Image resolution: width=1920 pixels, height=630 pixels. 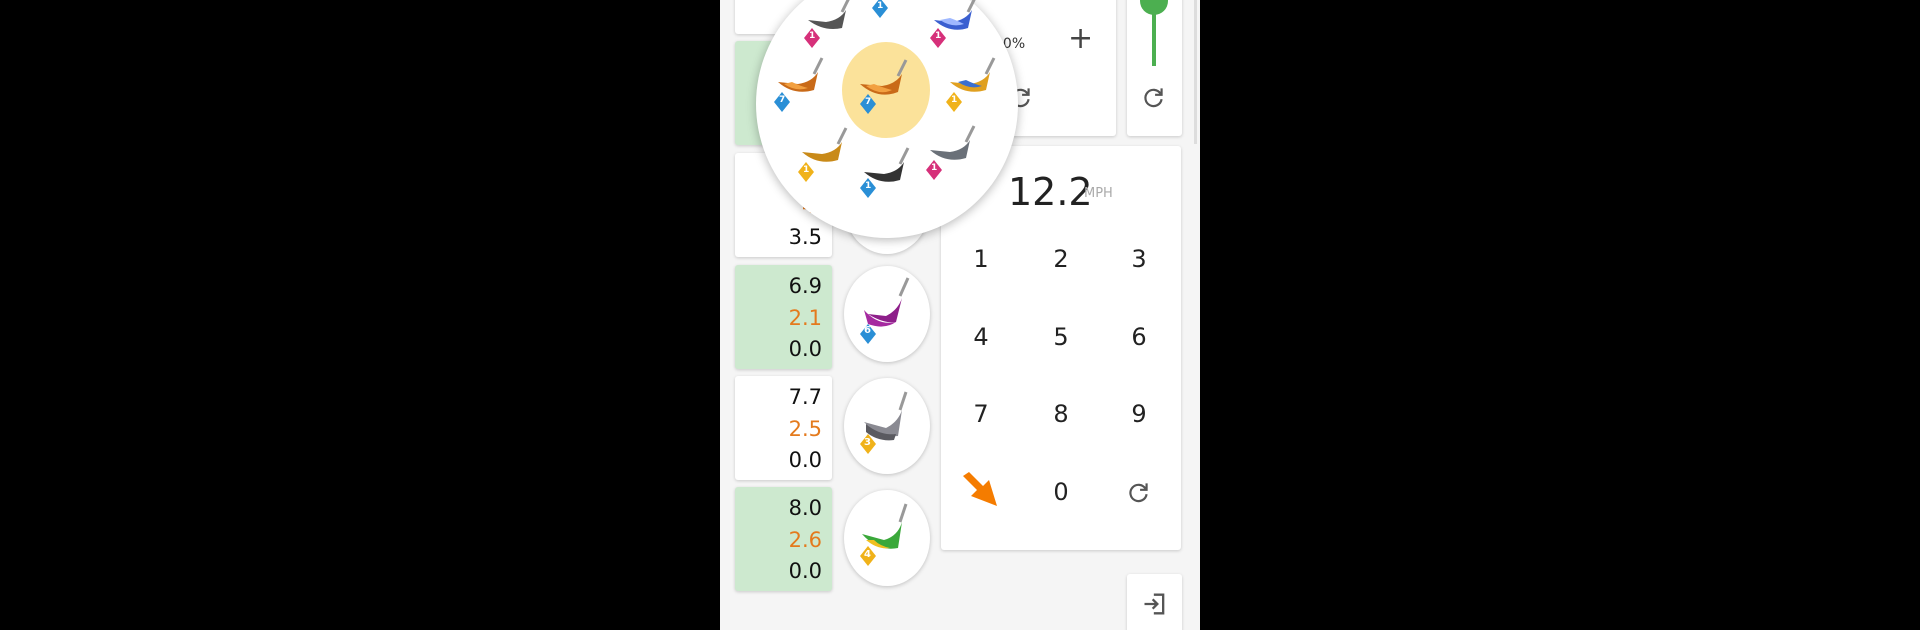 What do you see at coordinates (981, 259) in the screenshot?
I see `key-1: 1` at bounding box center [981, 259].